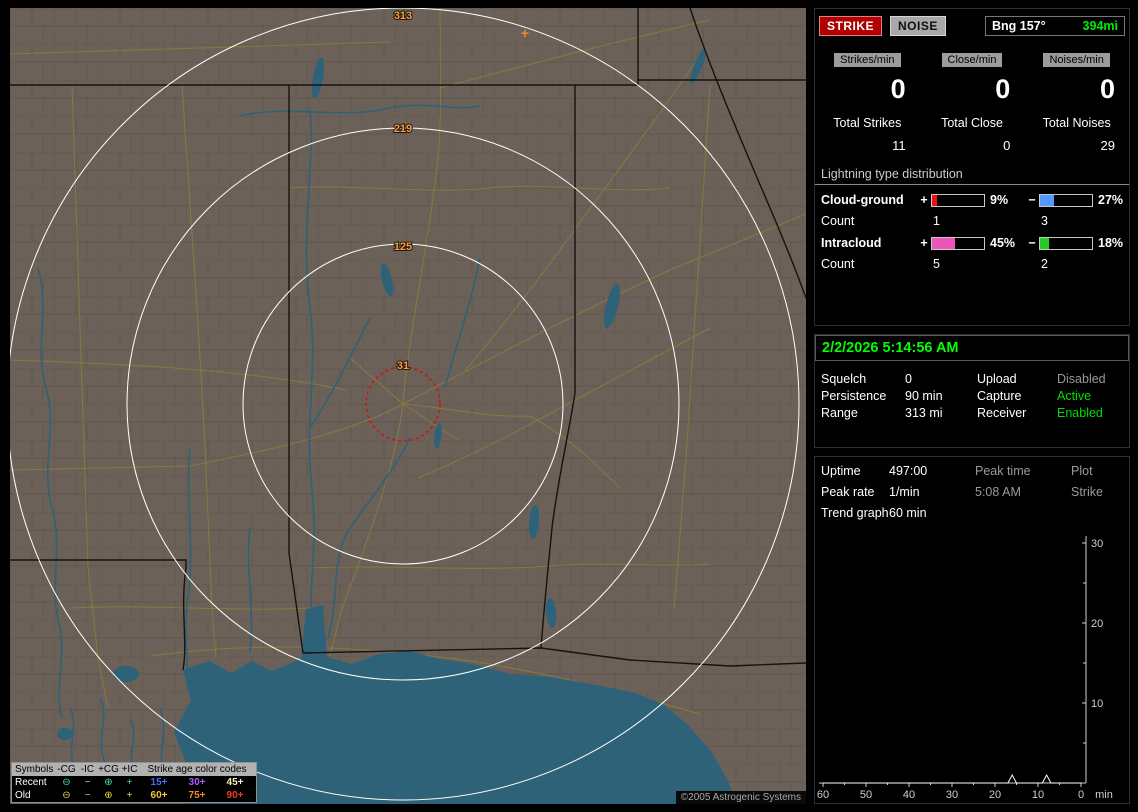 The image size is (1138, 812). I want to click on legend-col-pos-ic: +IC, so click(129, 769).